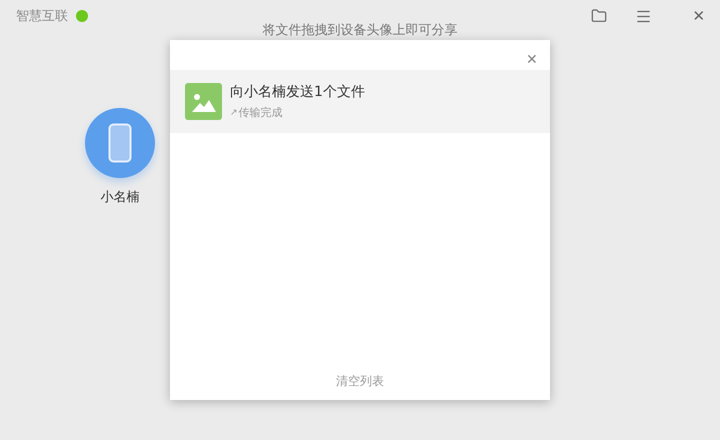  Describe the element at coordinates (360, 381) in the screenshot. I see `clear-list-button: 清空列表` at that location.